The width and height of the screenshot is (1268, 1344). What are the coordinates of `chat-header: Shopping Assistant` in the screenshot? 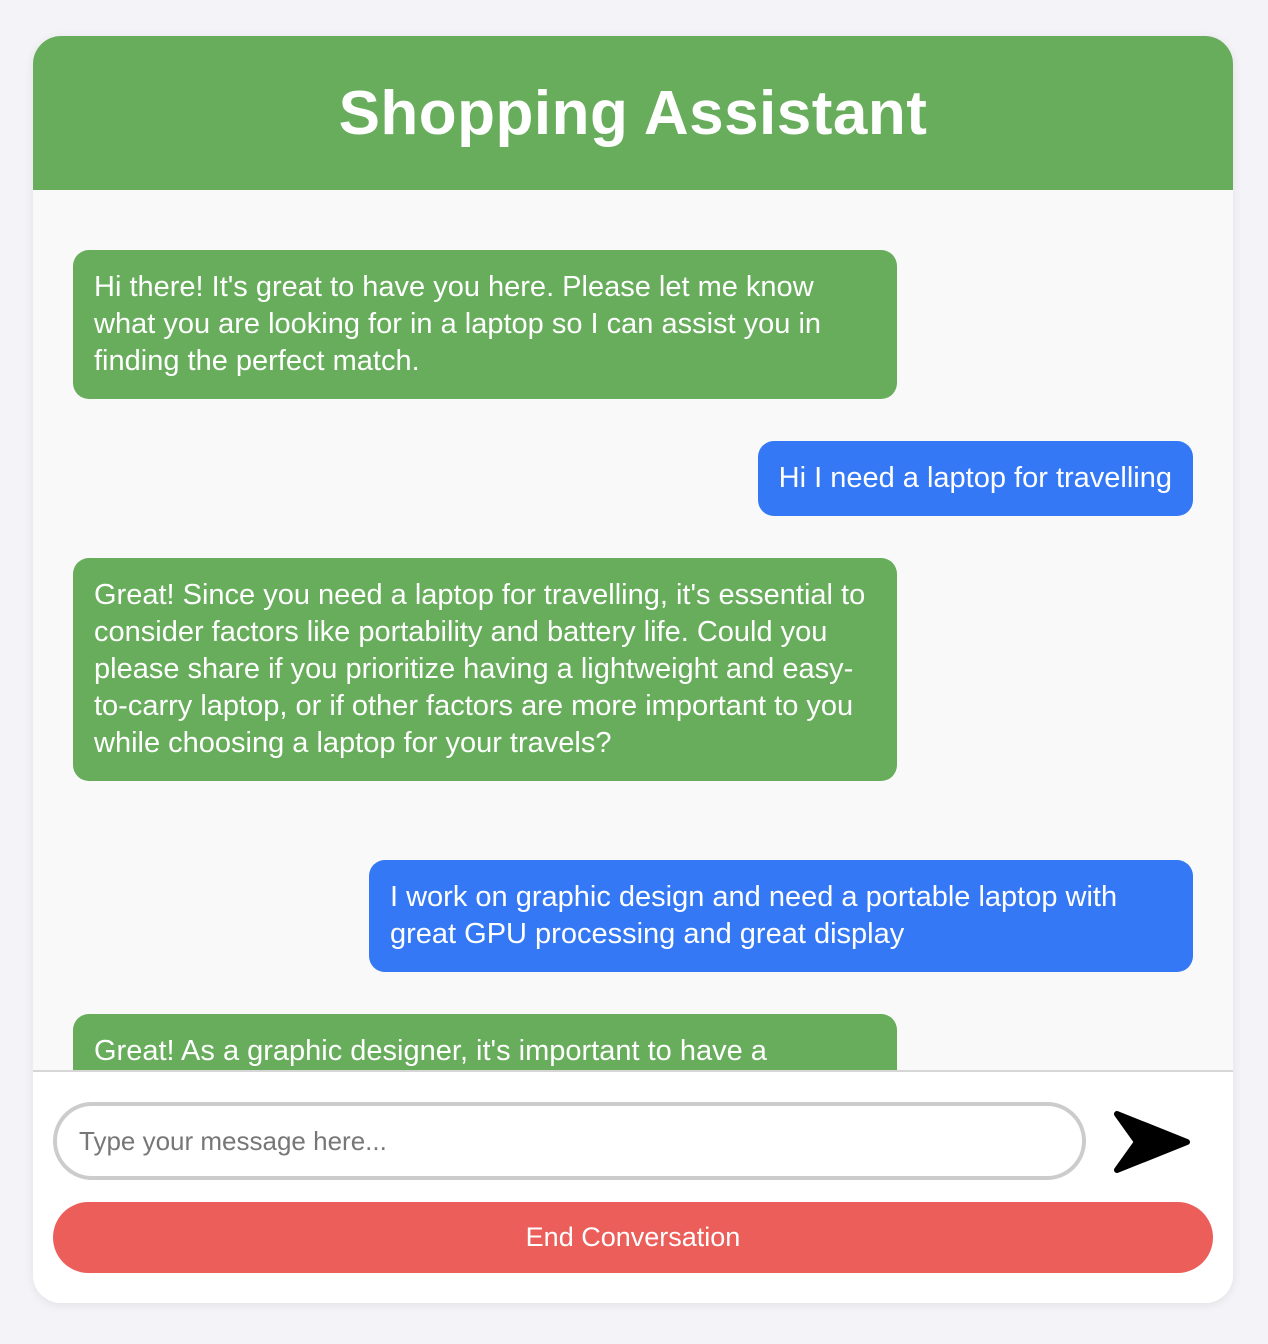 It's located at (633, 113).